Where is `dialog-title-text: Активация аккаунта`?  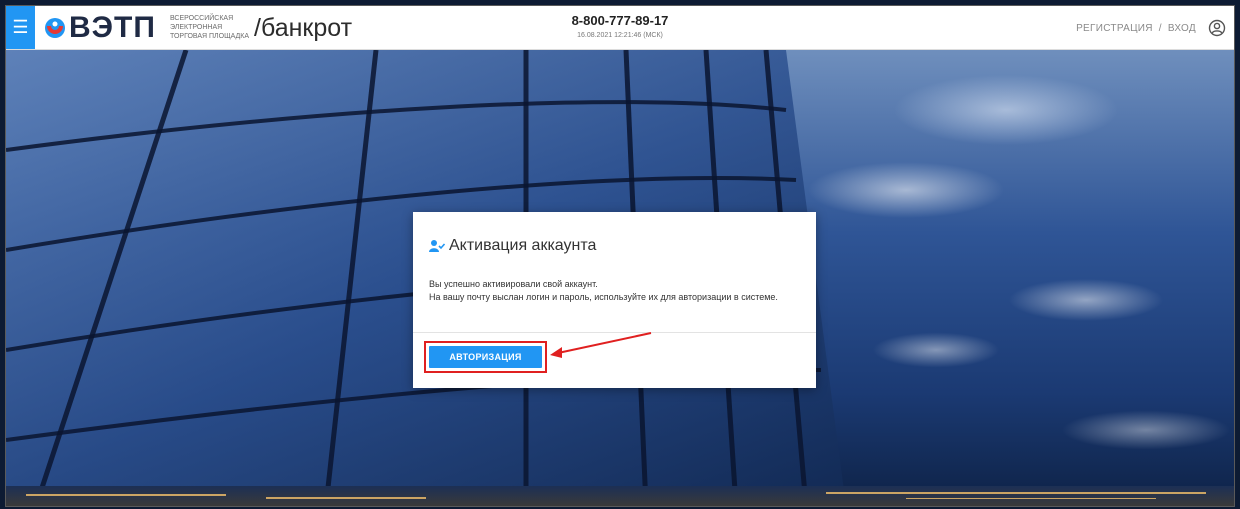
dialog-title-text: Активация аккаунта is located at coordinates (523, 245).